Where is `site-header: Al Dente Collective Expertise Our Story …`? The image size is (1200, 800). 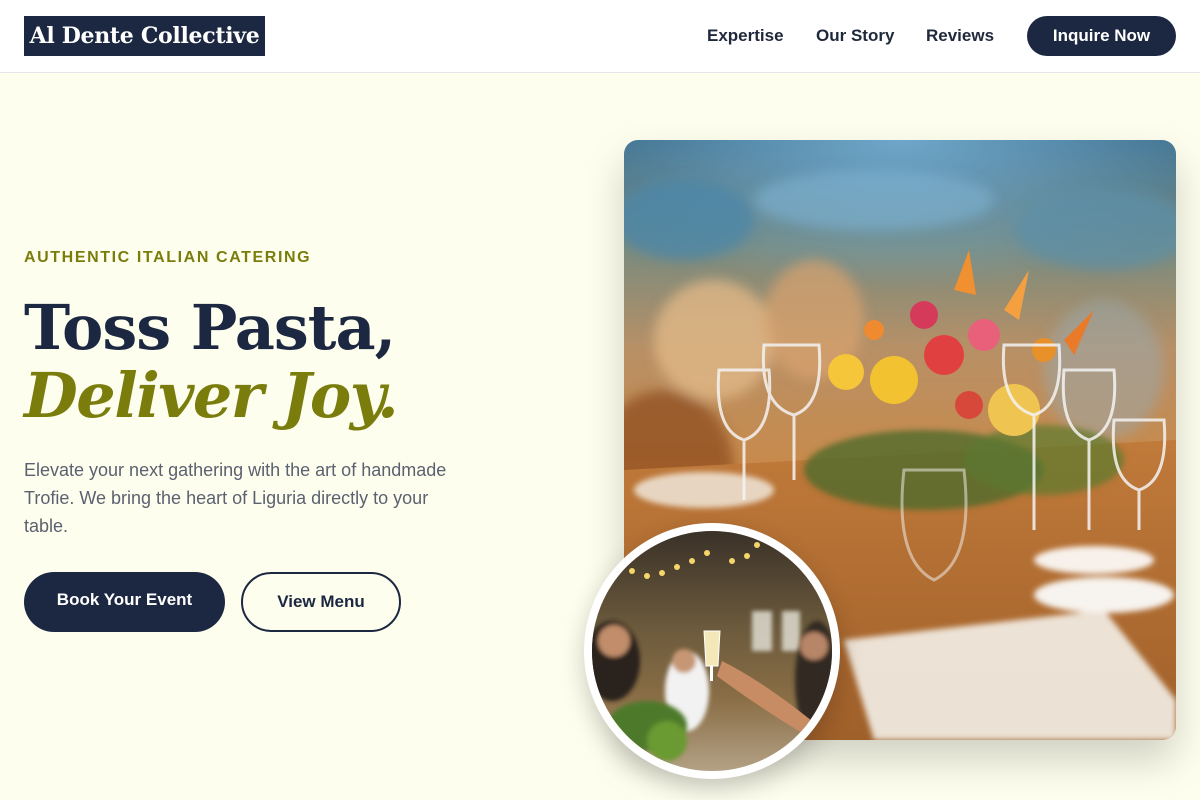 site-header: Al Dente Collective Expertise Our Story … is located at coordinates (600, 36).